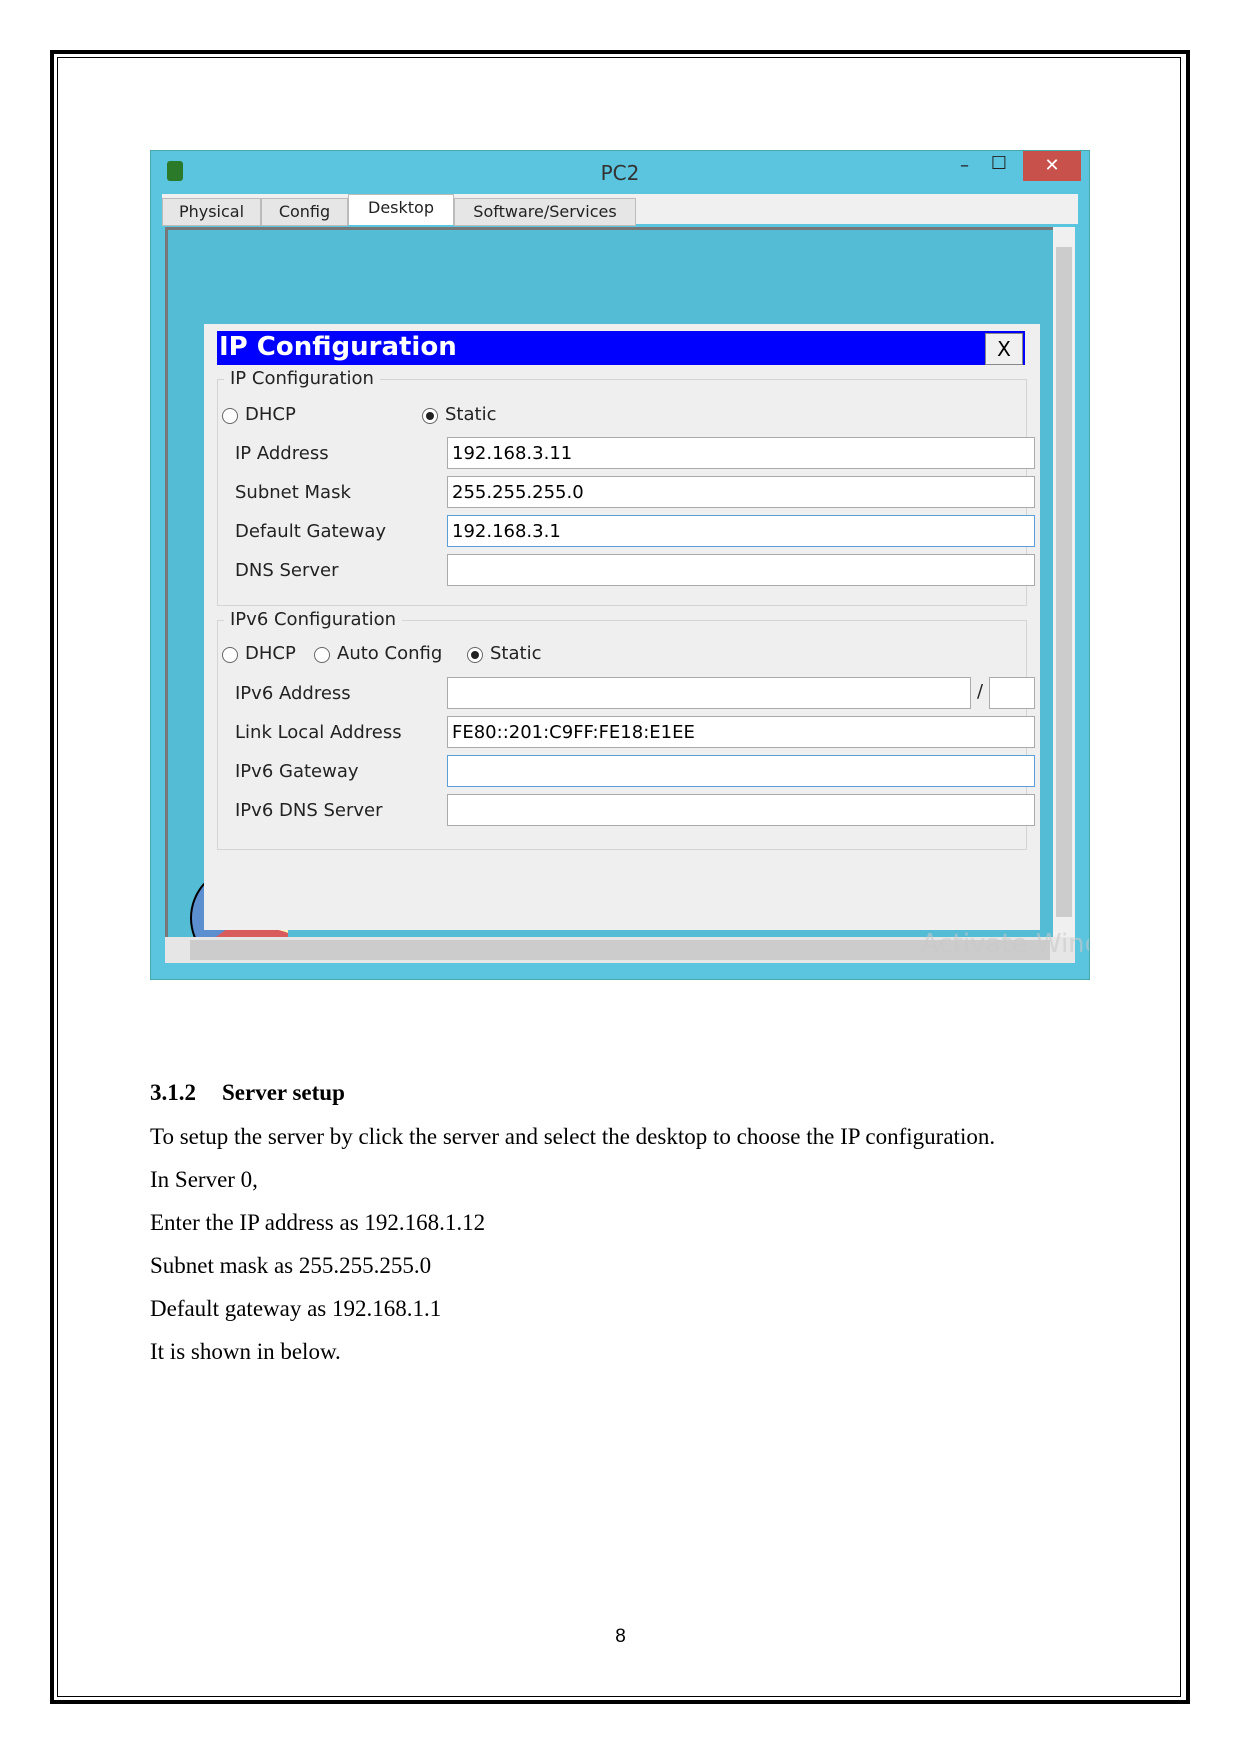  I want to click on ipv6-dns-input, so click(741, 810).